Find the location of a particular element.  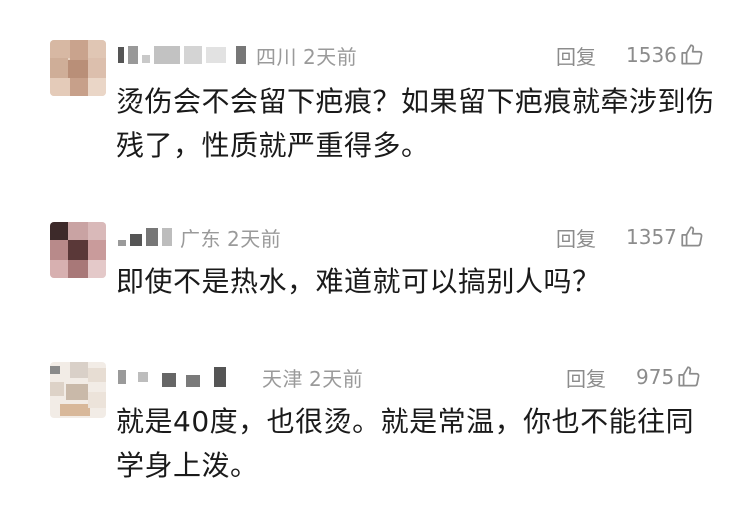

comment-meta: 广东 2天前 is located at coordinates (199, 237).